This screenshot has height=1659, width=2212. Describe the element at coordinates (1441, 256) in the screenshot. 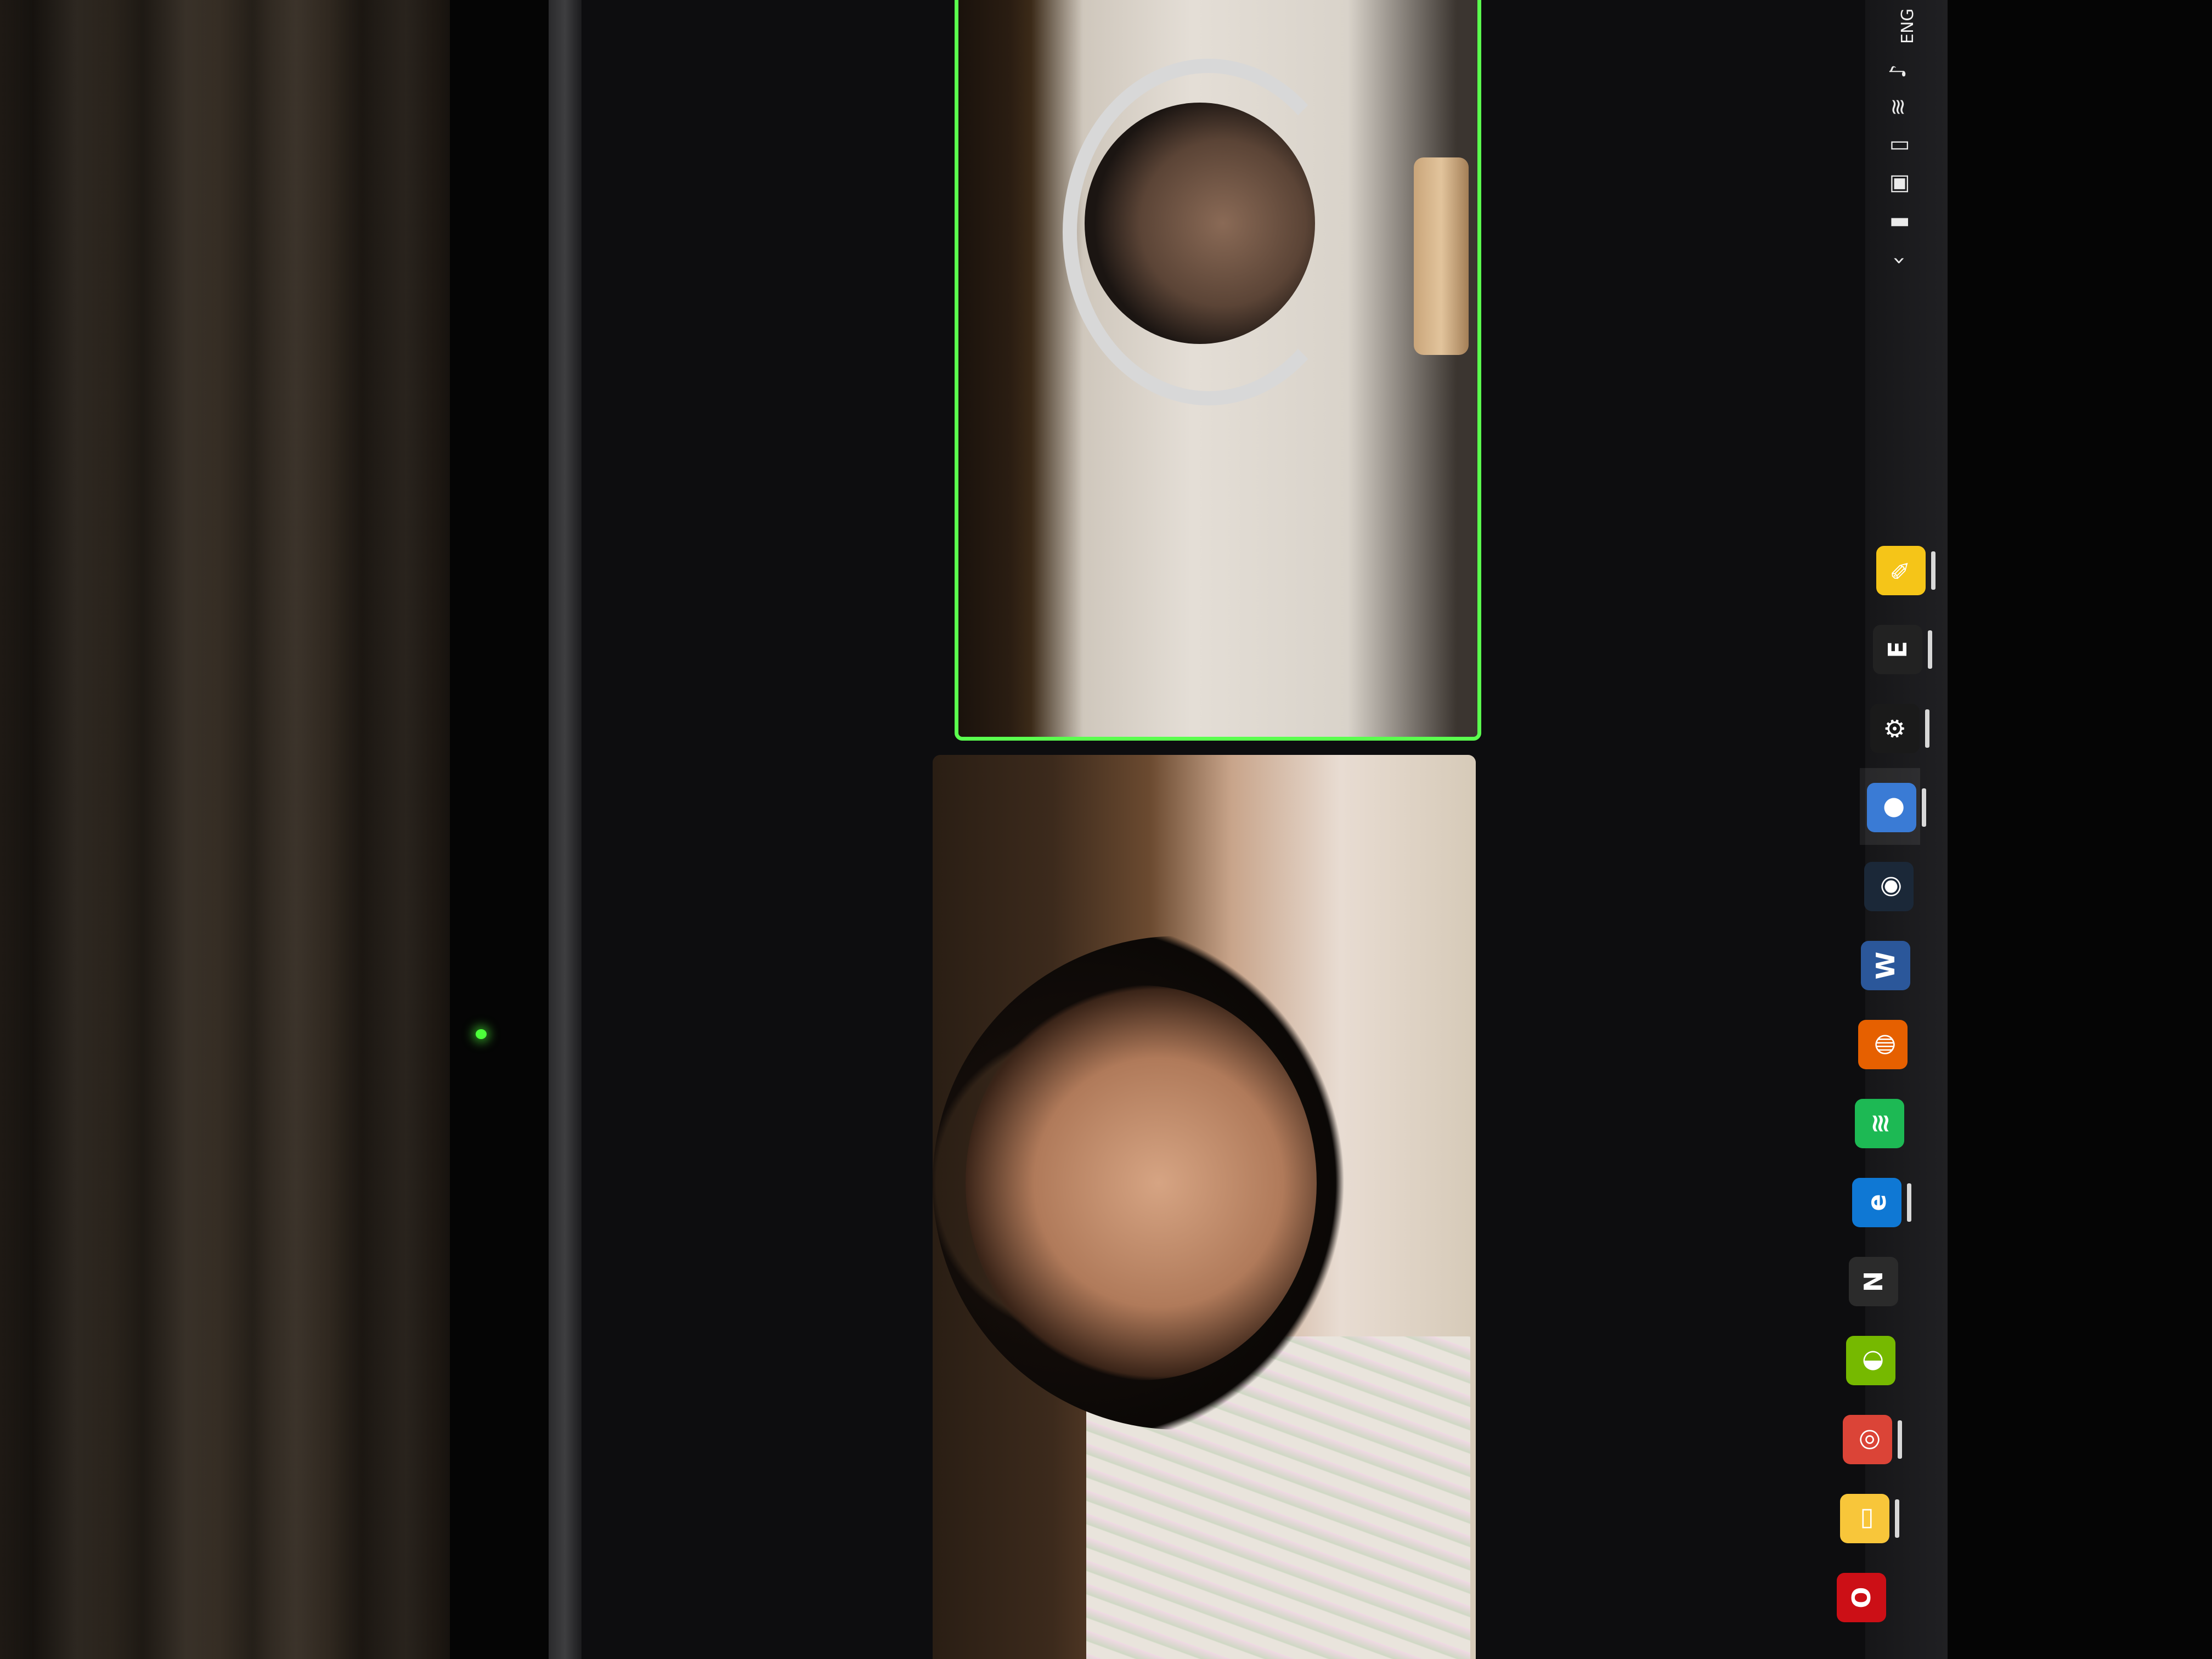

I see `participant-phone` at that location.